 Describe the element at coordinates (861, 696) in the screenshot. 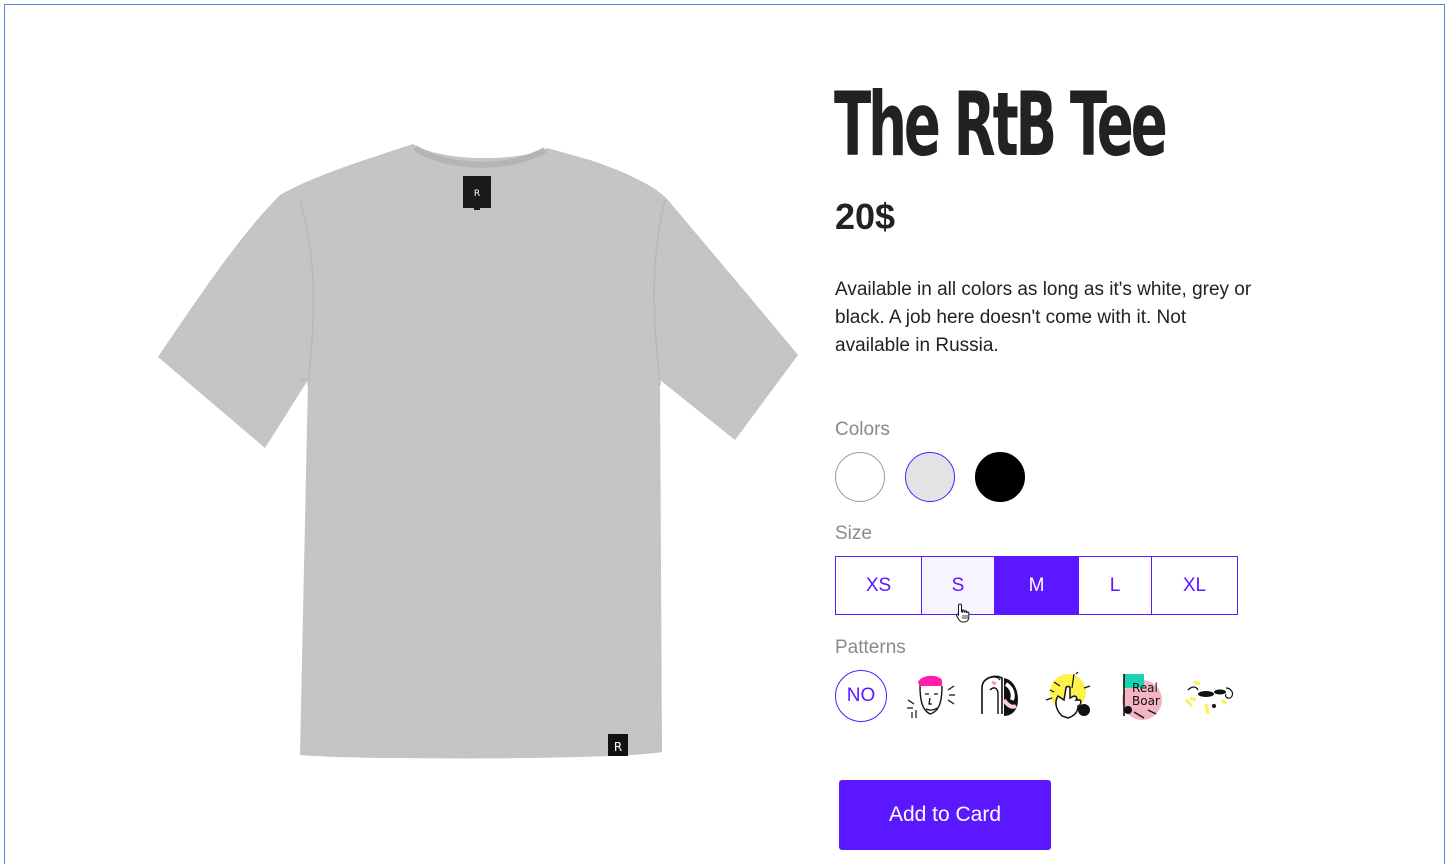

I see `pattern-option-none: NO` at that location.